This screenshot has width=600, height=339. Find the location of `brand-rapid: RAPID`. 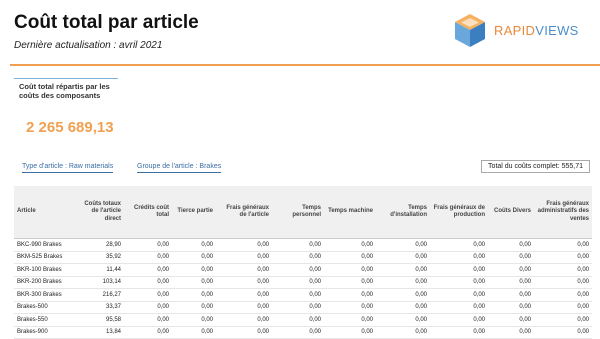

brand-rapid: RAPID is located at coordinates (515, 30).